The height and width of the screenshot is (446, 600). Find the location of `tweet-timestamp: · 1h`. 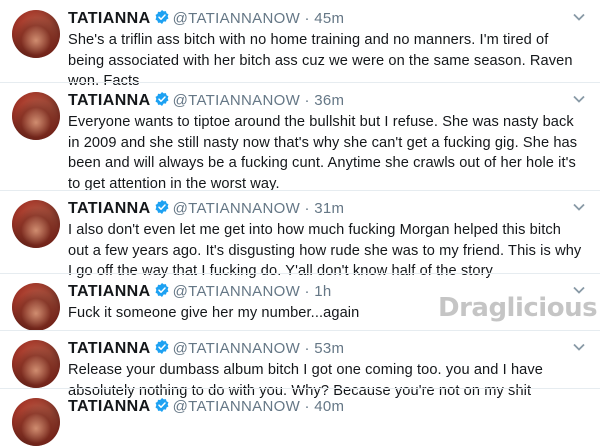

tweet-timestamp: · 1h is located at coordinates (317, 291).